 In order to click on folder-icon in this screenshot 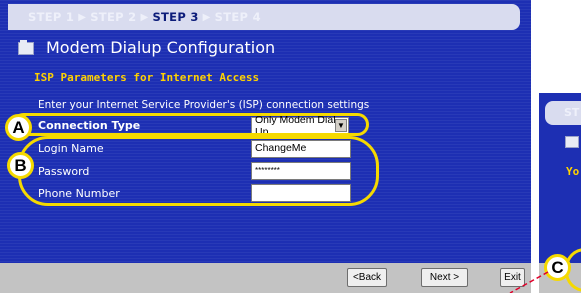, I will do `click(26, 47)`.